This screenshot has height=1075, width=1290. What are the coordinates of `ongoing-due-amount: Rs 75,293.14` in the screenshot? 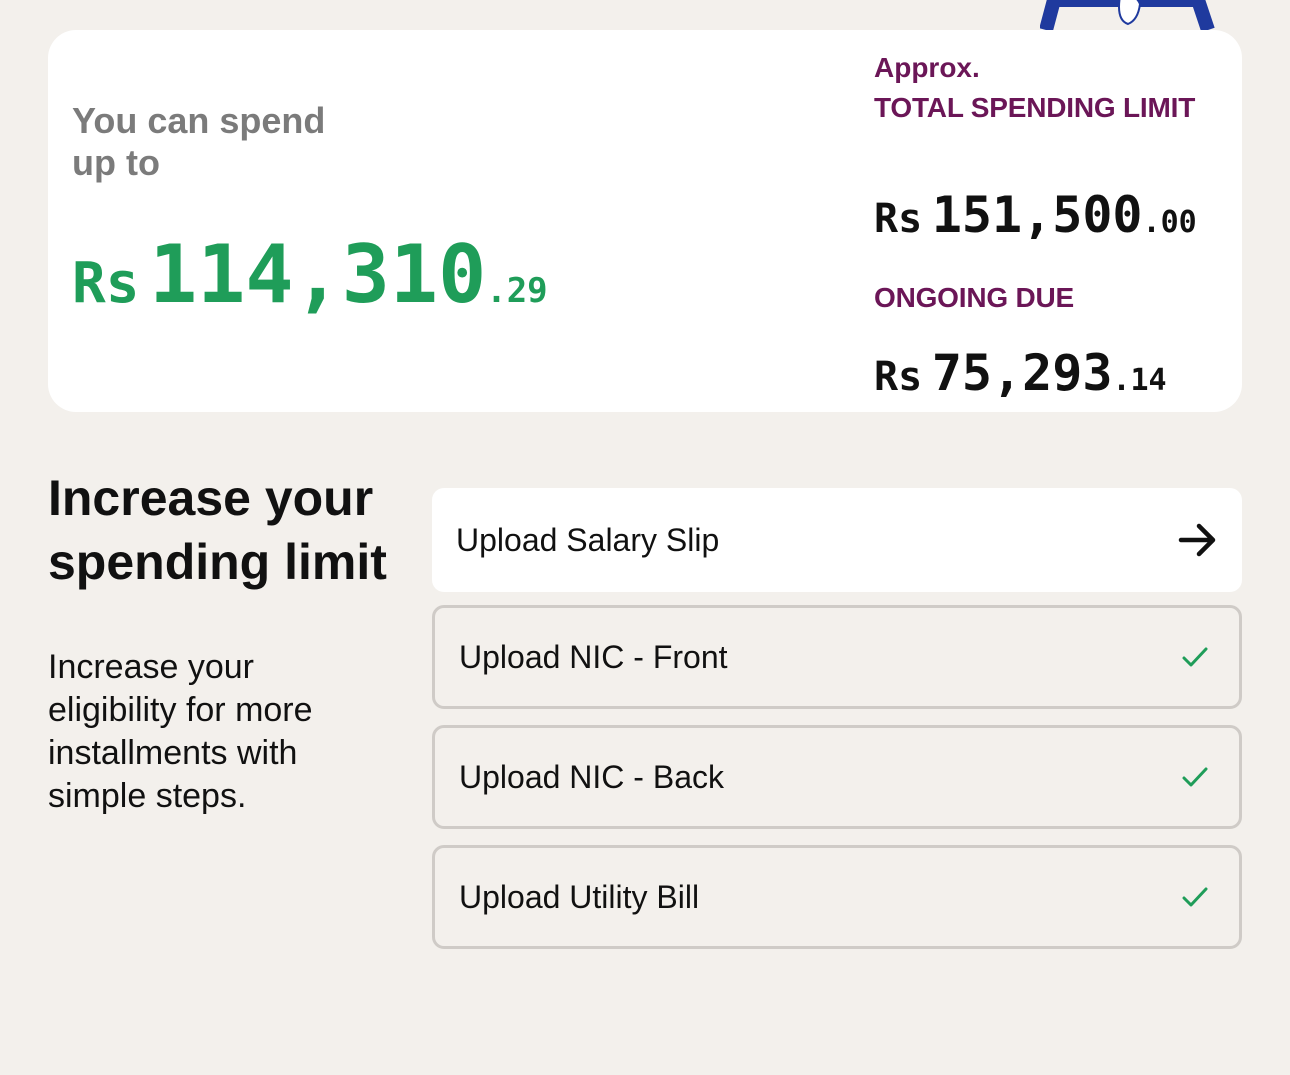 It's located at (1020, 373).